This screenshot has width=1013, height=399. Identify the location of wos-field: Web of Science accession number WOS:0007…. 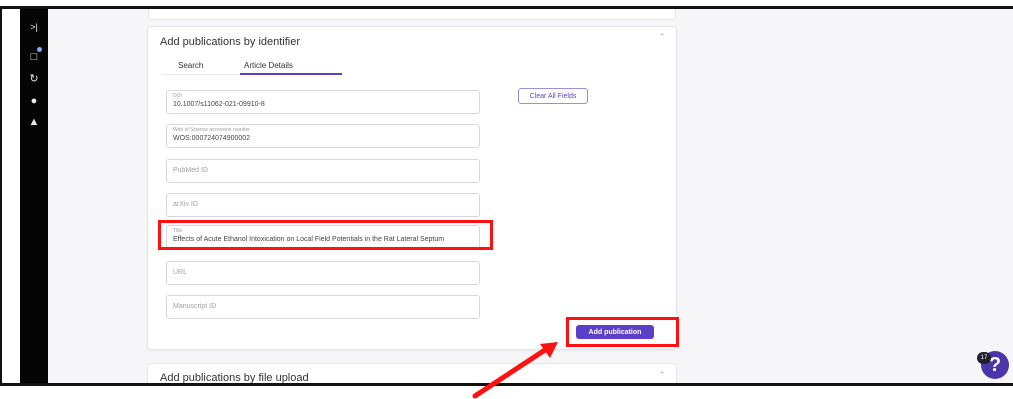
(323, 136).